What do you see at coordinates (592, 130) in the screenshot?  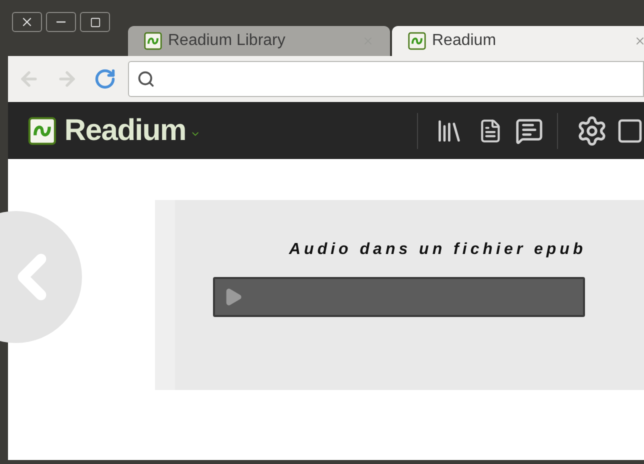 I see `settings-icon` at bounding box center [592, 130].